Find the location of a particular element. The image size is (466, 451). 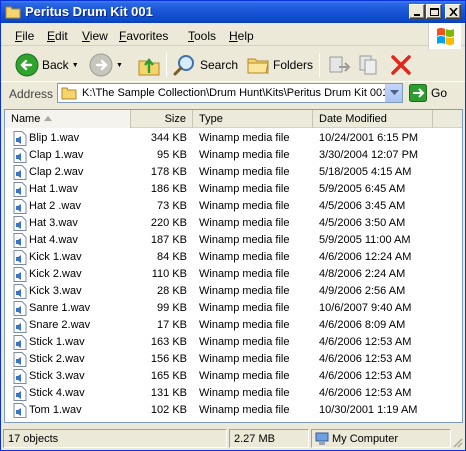

file-date-modified: 5/18/2005 4:15 AM is located at coordinates (365, 172).